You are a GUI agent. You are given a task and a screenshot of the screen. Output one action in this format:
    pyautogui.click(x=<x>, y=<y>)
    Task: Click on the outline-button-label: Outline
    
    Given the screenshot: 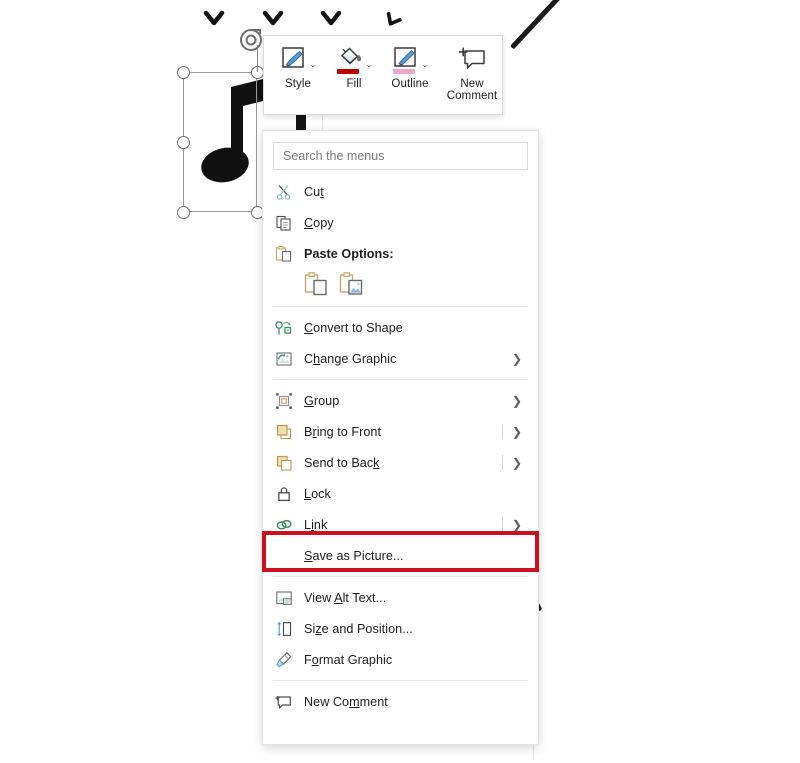 What is the action you would take?
    pyautogui.click(x=410, y=84)
    